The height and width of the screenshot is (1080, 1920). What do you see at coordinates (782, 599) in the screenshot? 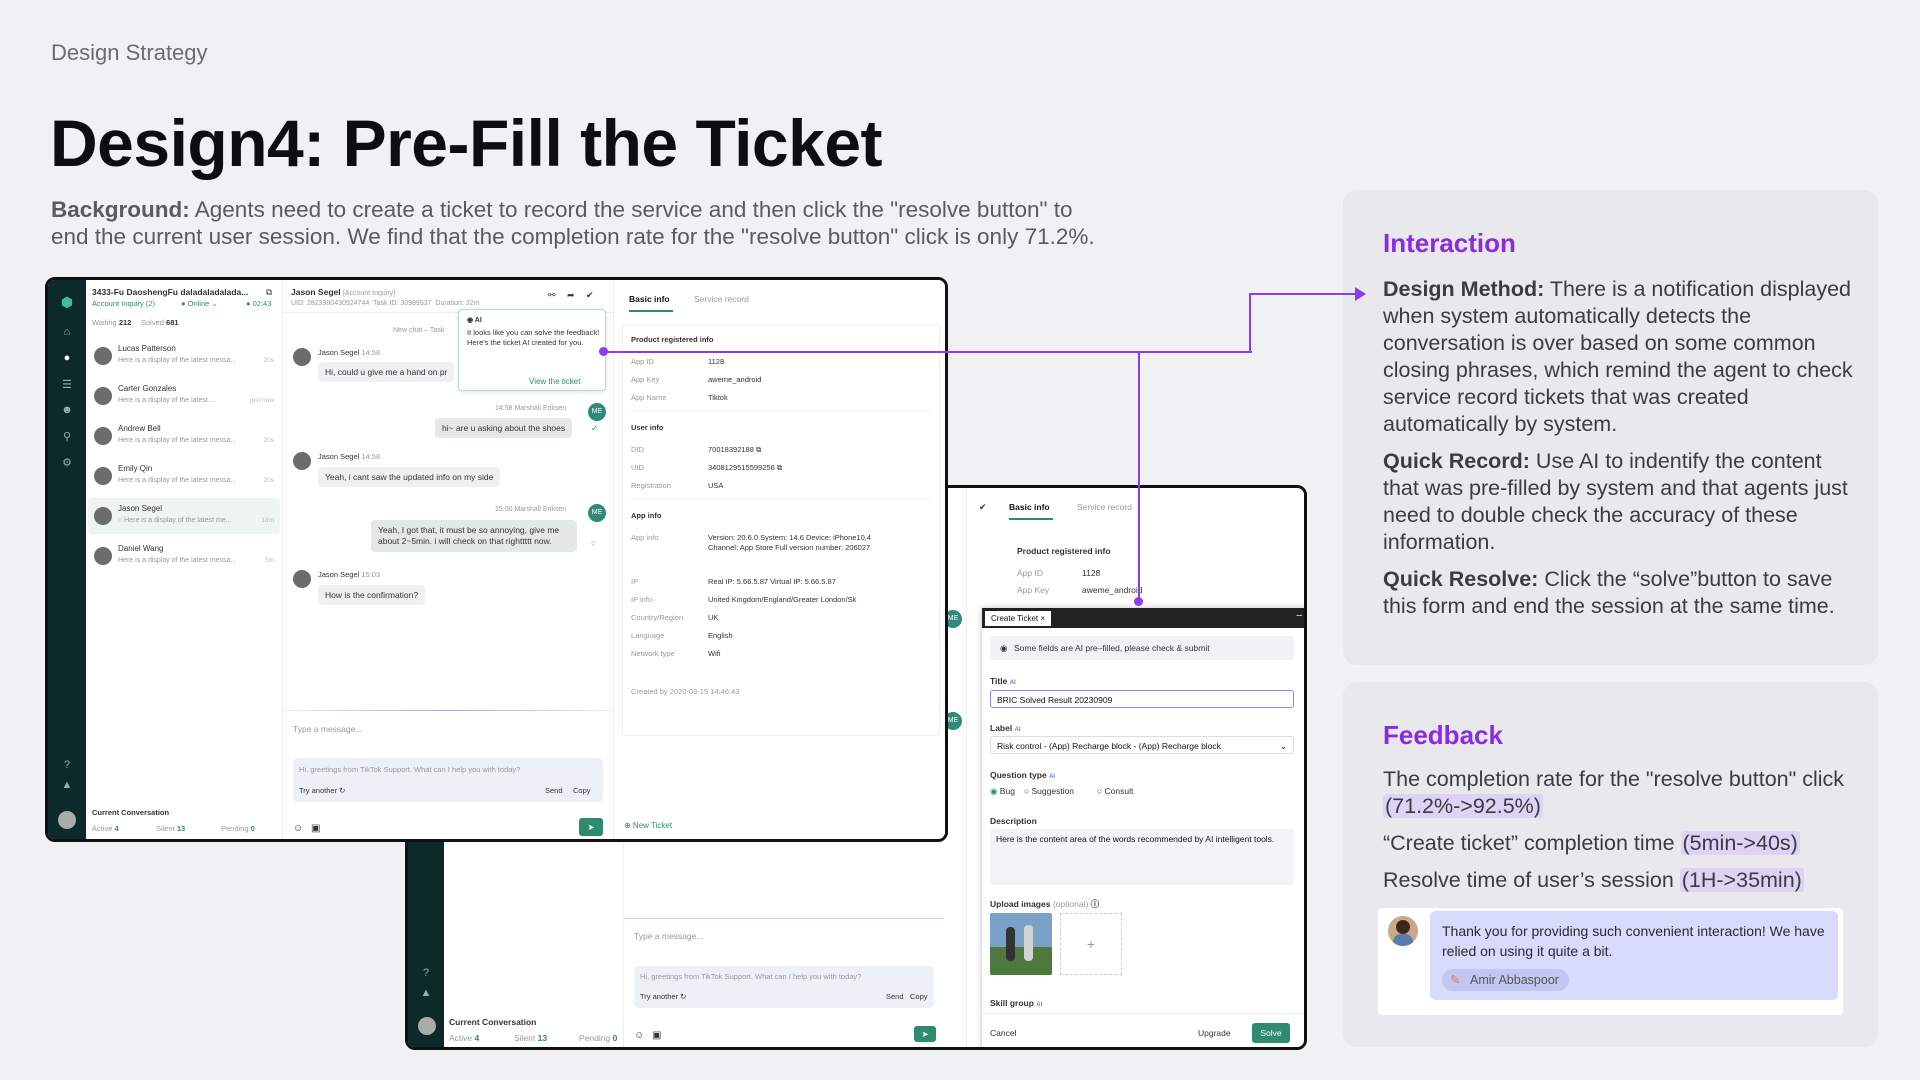
I see `field-value: United Kingdom/England/Greater London/Sk` at bounding box center [782, 599].